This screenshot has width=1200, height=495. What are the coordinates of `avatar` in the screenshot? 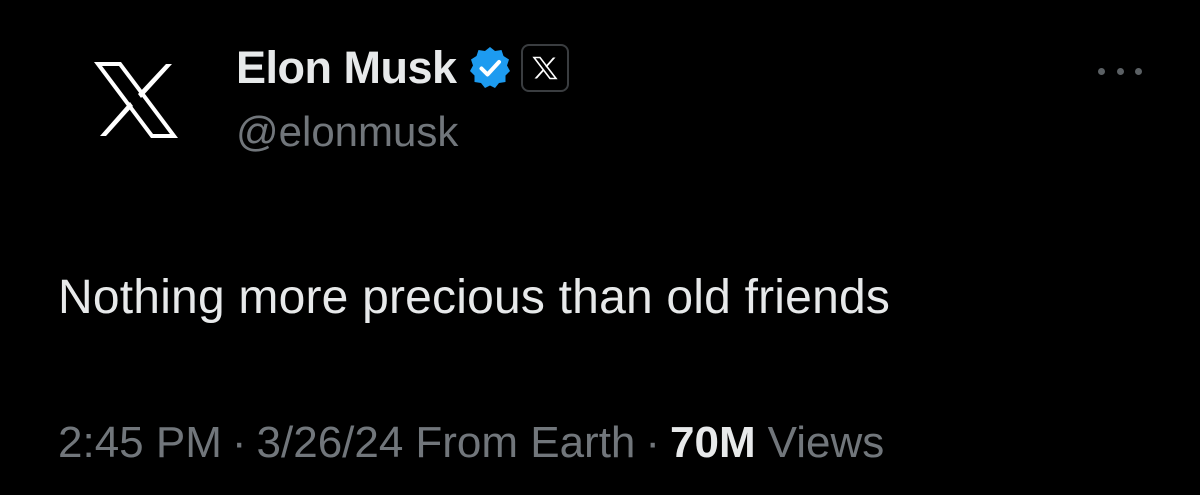 It's located at (136, 100).